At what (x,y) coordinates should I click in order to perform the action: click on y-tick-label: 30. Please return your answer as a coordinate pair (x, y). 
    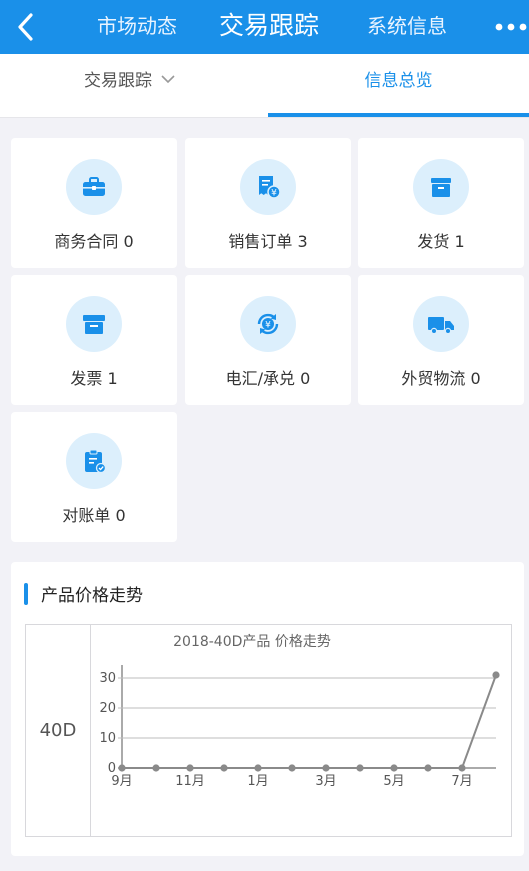
    Looking at the image, I should click on (107, 678).